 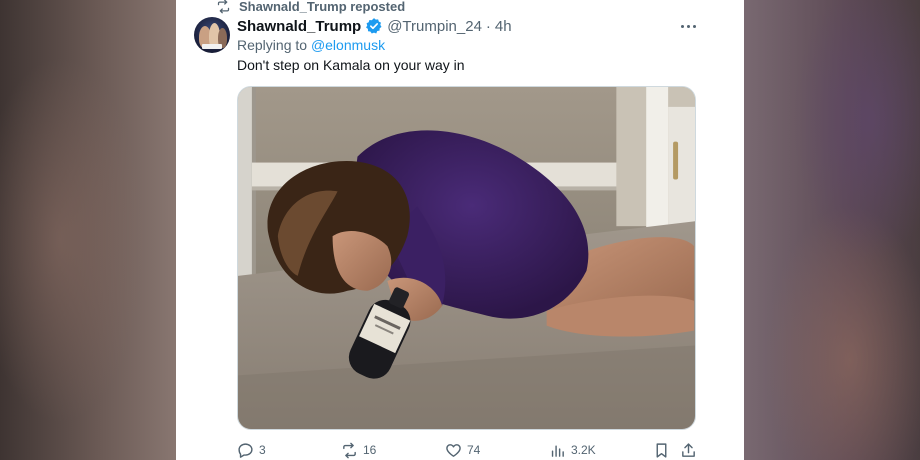 I want to click on like-icon, so click(x=453, y=450).